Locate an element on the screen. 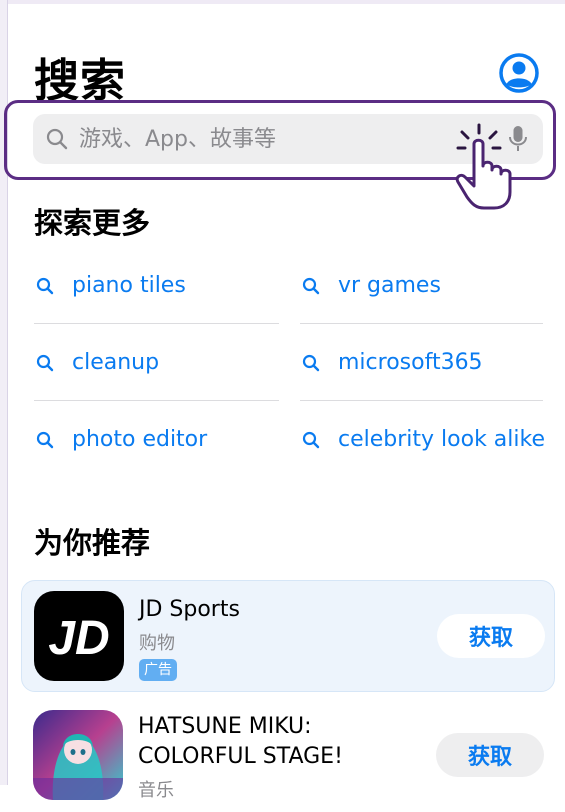  suggestion-label: cleanup is located at coordinates (116, 362).